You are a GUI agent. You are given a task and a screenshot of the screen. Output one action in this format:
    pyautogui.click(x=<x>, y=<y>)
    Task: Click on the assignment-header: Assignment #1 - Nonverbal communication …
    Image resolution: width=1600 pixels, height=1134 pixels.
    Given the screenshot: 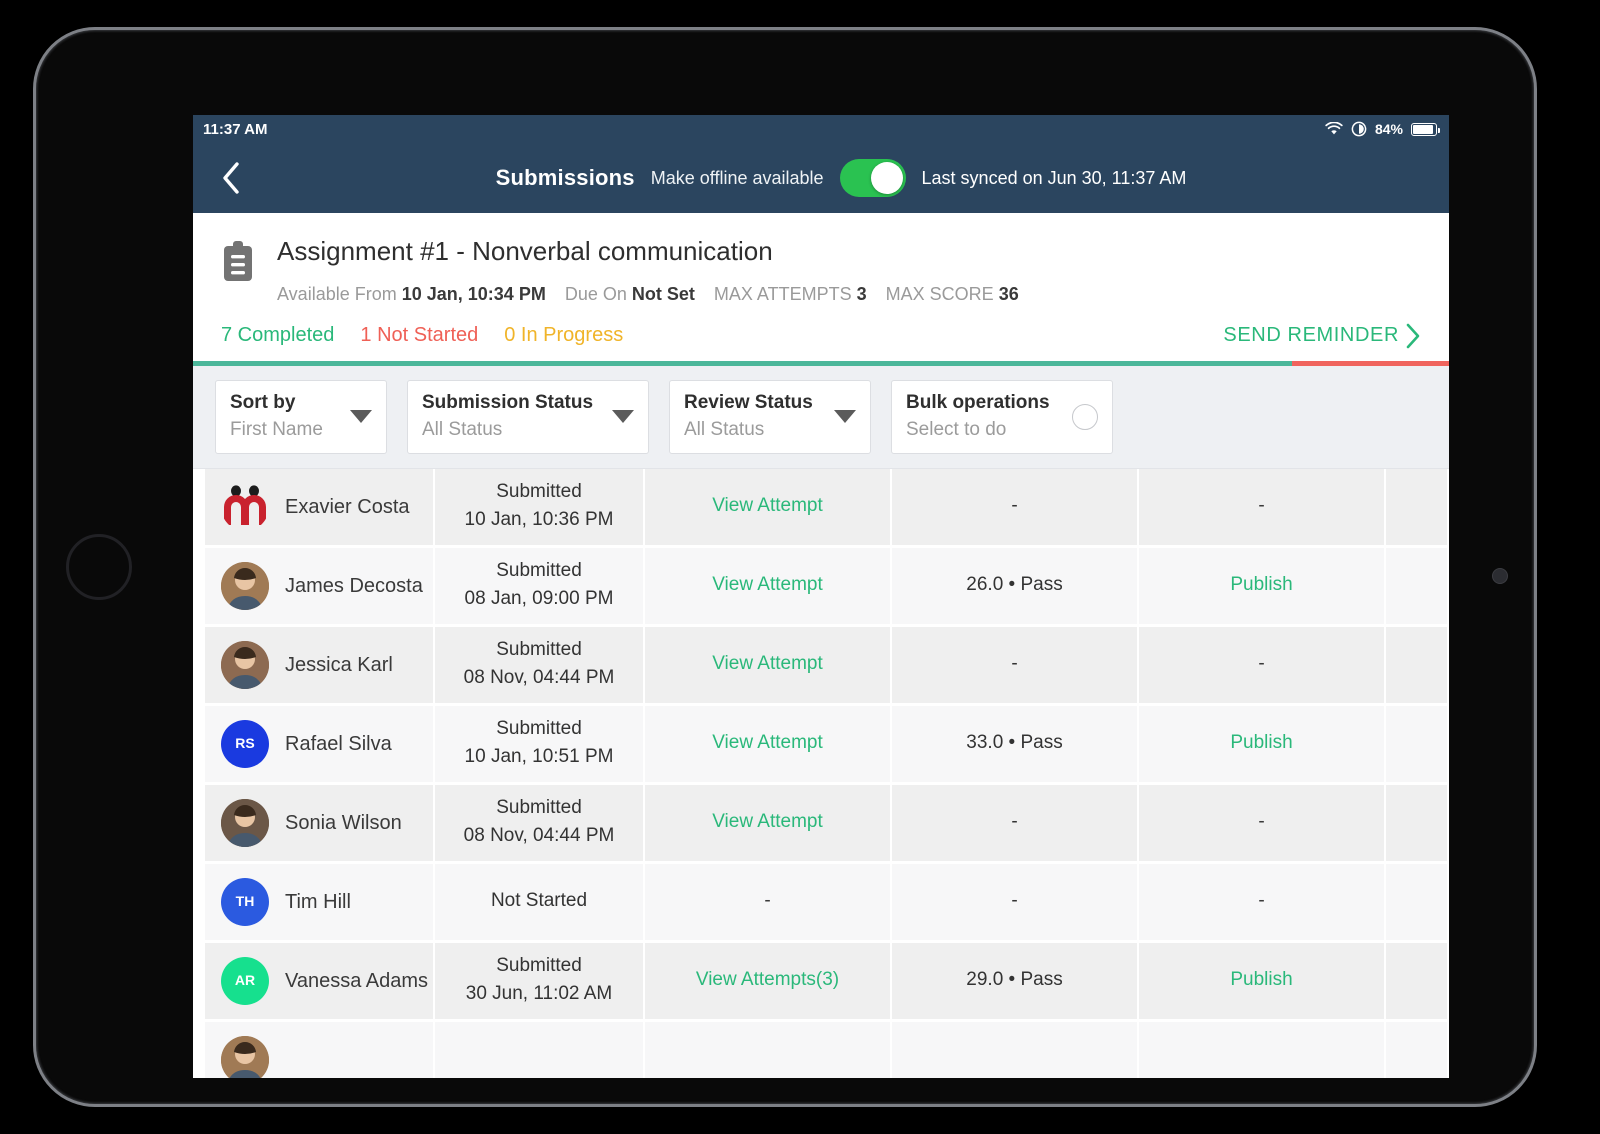 What is the action you would take?
    pyautogui.click(x=821, y=289)
    